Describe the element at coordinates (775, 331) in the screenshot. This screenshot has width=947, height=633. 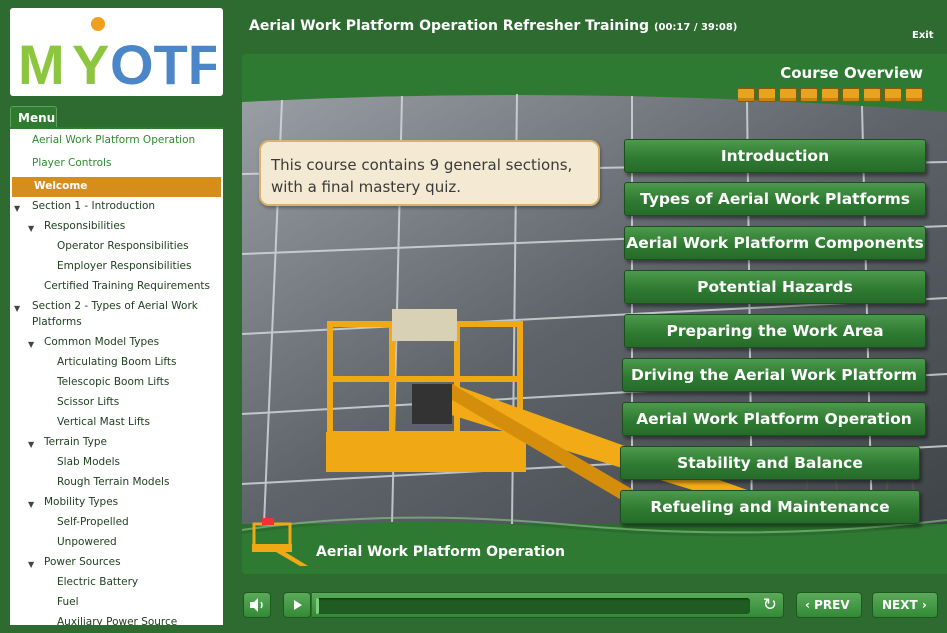
I see `section-button-preparing: Preparing the Work Area` at that location.